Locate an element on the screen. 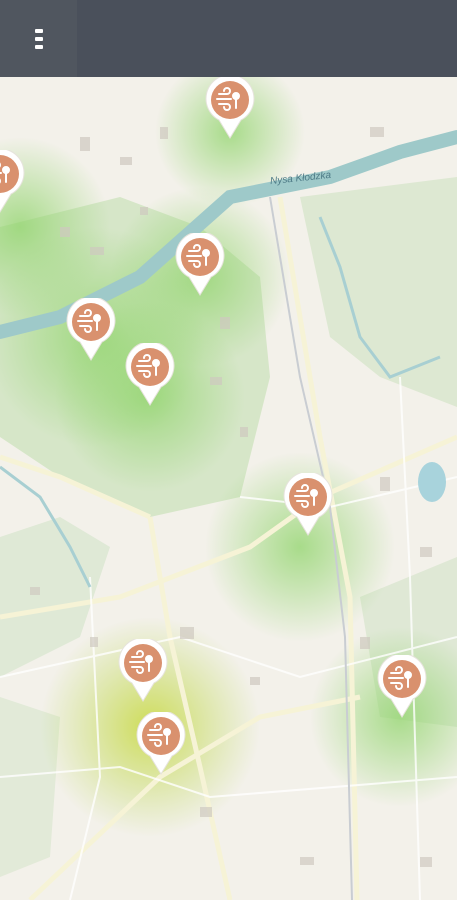 The height and width of the screenshot is (900, 457). menu-button is located at coordinates (38, 38).